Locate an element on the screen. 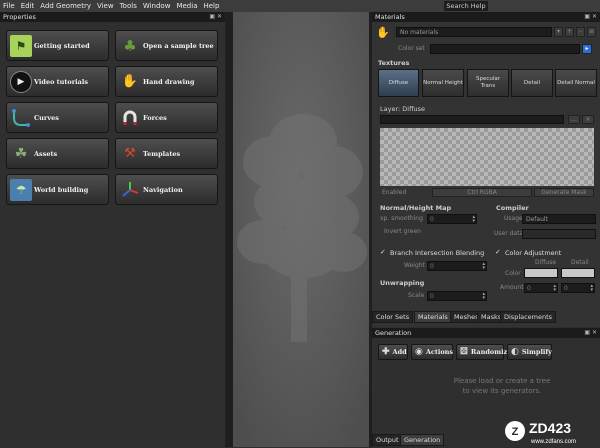 The height and width of the screenshot is (448, 600). weight-value: 0 is located at coordinates (432, 266).